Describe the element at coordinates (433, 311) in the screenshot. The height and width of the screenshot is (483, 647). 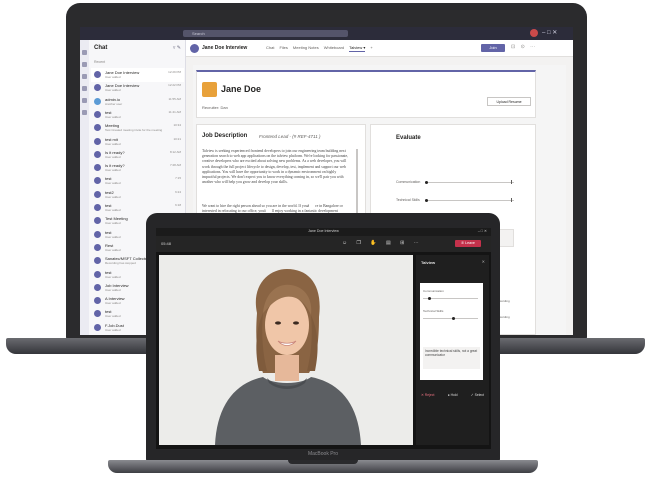
I see `criterion-label: Technical Skills` at that location.